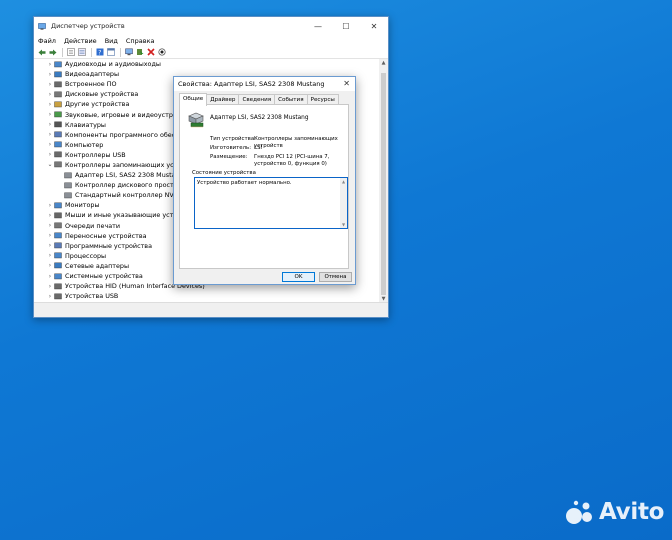 The width and height of the screenshot is (672, 540). What do you see at coordinates (193, 99) in the screenshot?
I see `tab-general: Общие` at bounding box center [193, 99].